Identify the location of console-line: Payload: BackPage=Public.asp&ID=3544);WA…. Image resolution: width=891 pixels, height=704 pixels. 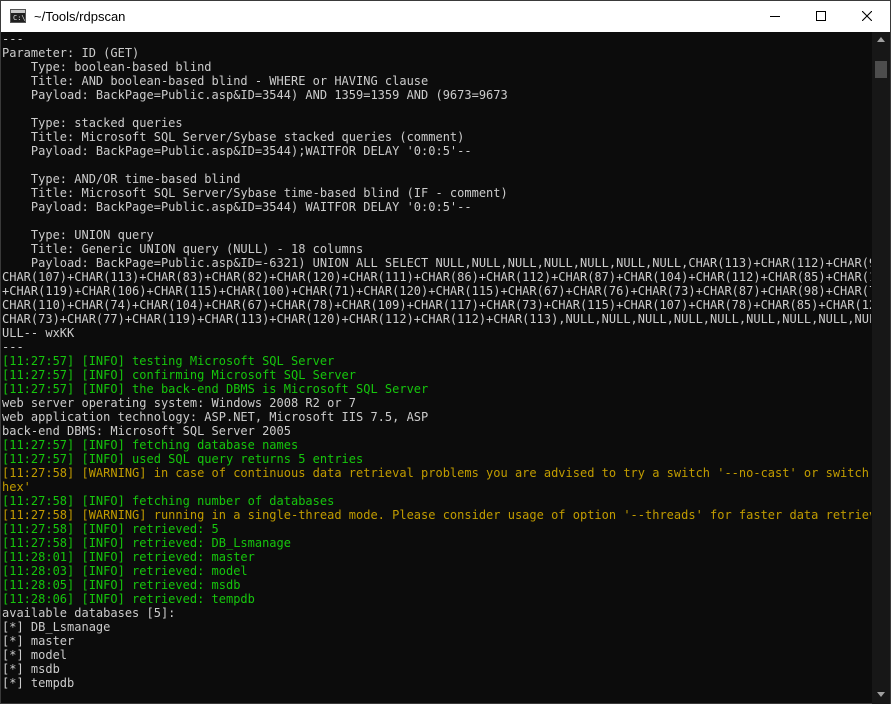
(237, 151).